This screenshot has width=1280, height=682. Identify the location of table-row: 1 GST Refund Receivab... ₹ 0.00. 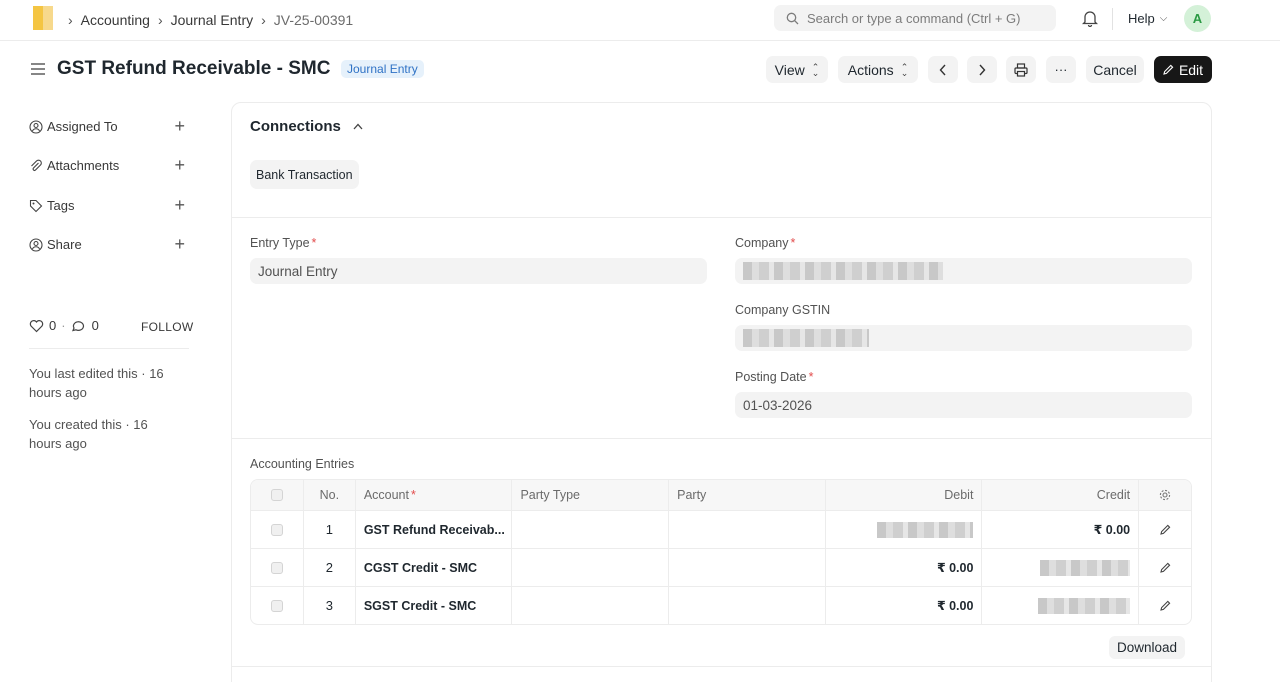
(721, 529).